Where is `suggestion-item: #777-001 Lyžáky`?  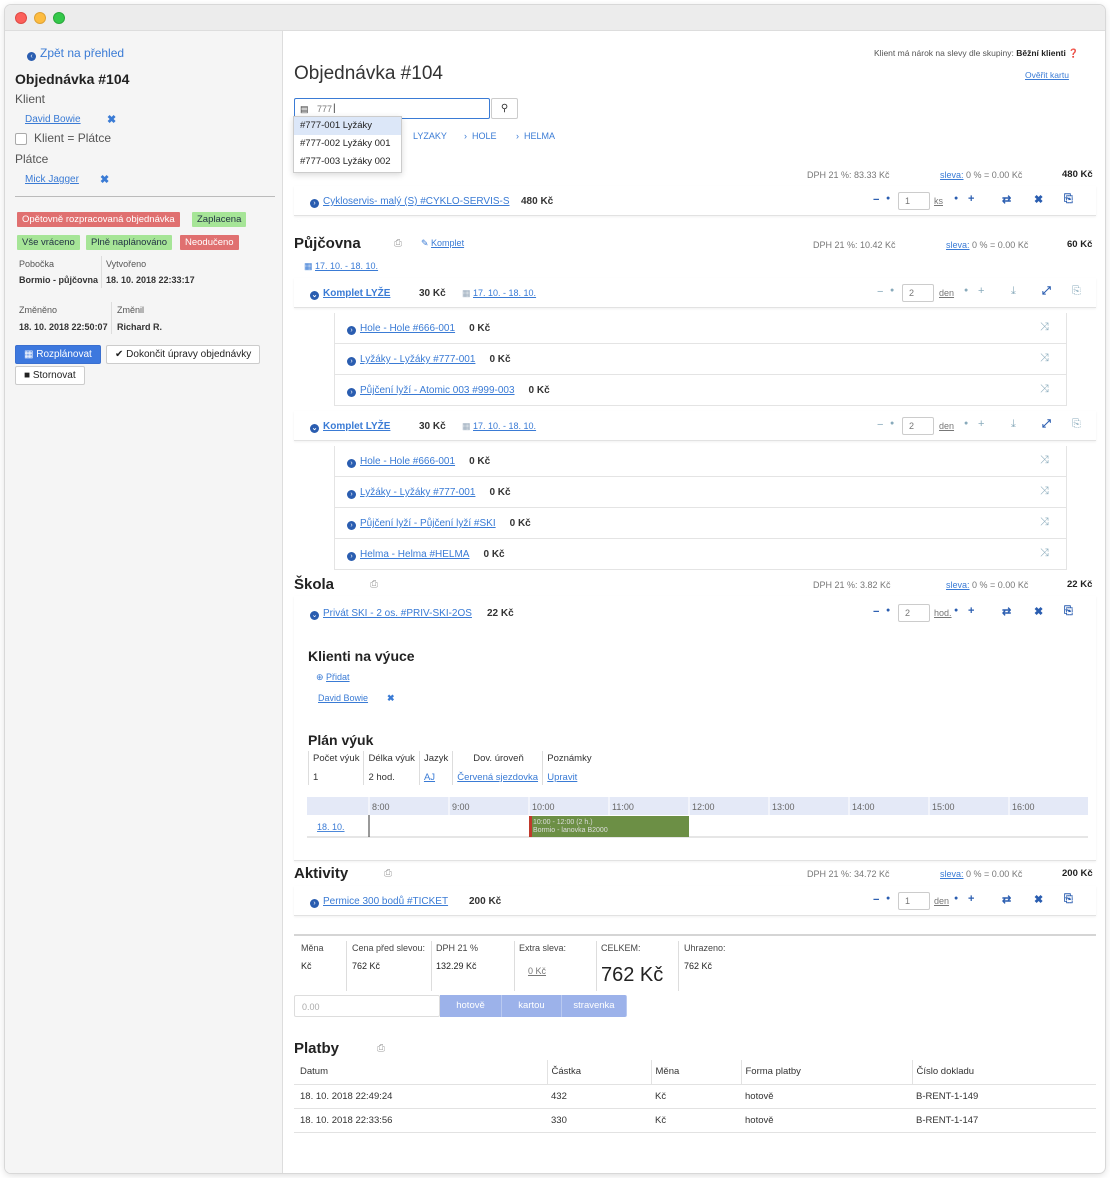 suggestion-item: #777-001 Lyžáky is located at coordinates (347, 126).